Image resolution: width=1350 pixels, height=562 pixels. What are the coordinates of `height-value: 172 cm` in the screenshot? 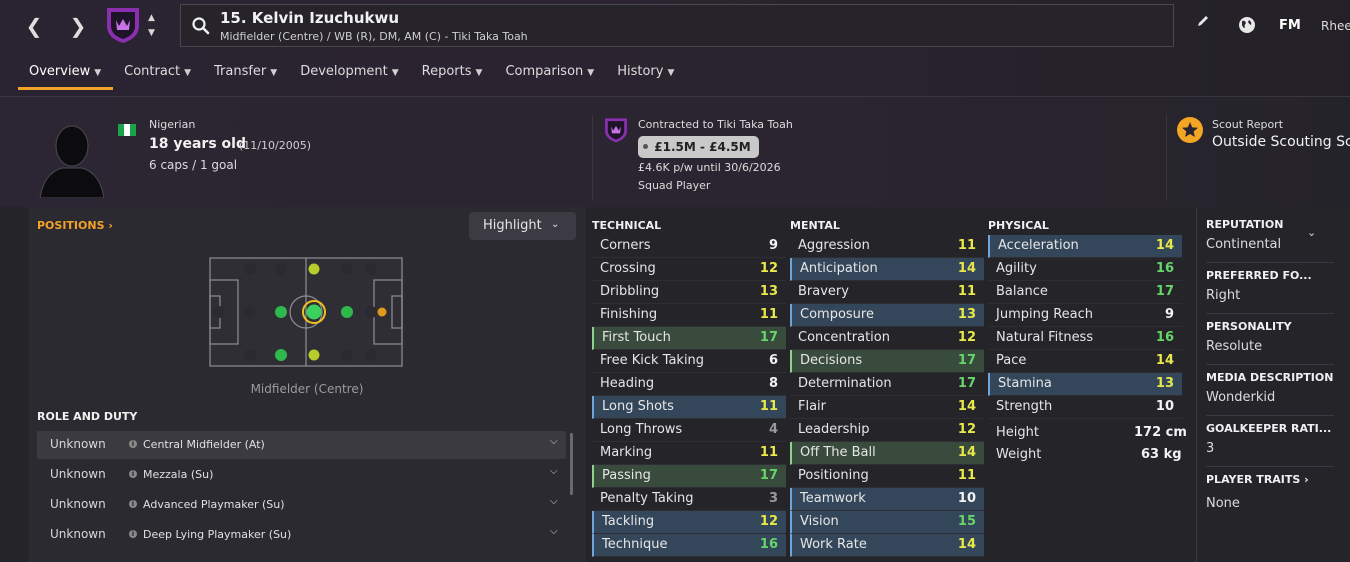 It's located at (1160, 432).